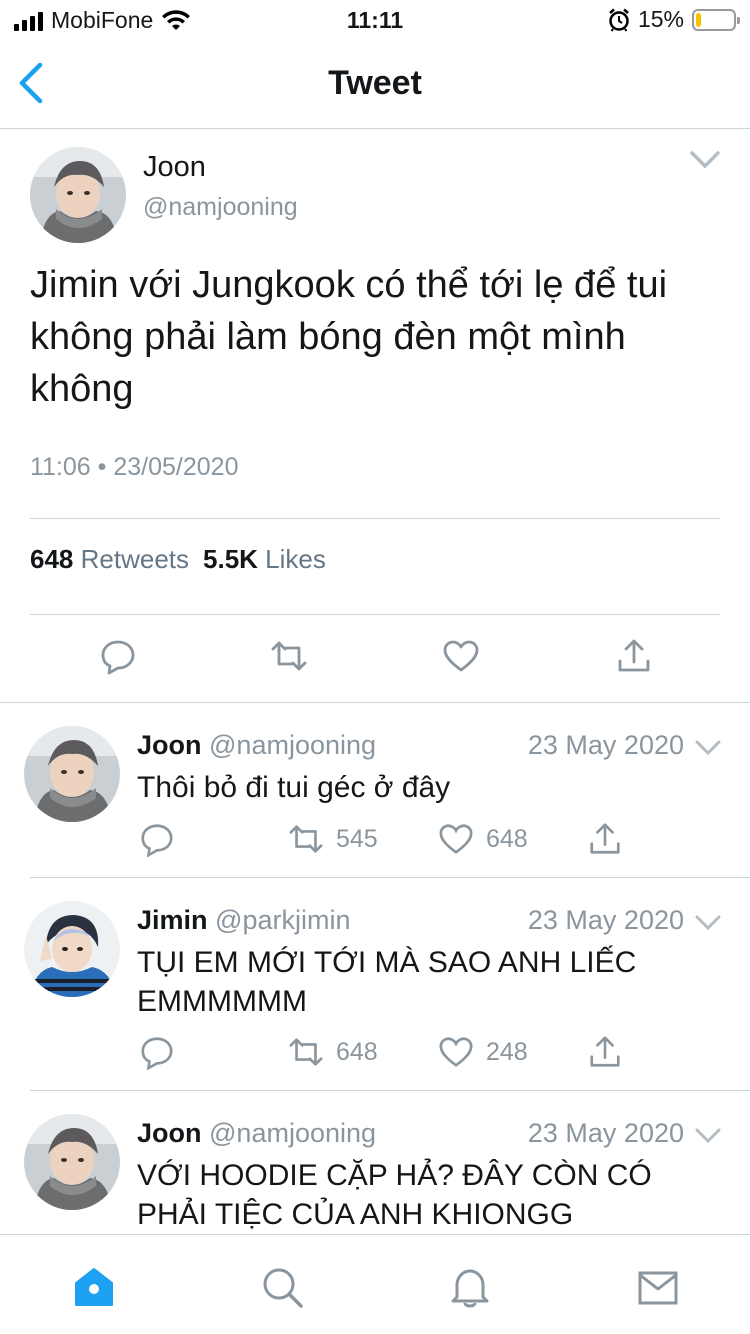 The image size is (750, 1334). What do you see at coordinates (375, 657) in the screenshot?
I see `tweet-actions` at bounding box center [375, 657].